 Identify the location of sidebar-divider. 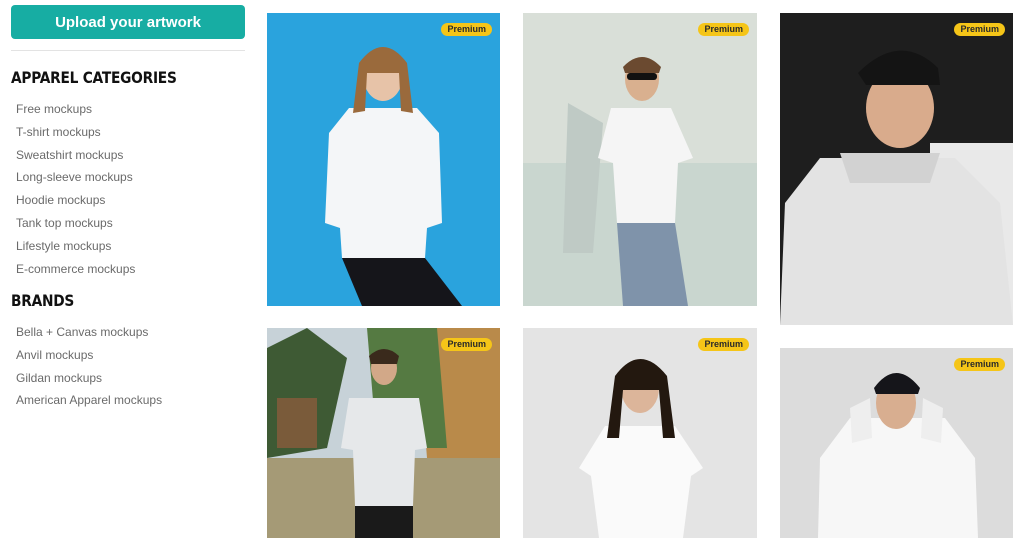
(128, 50).